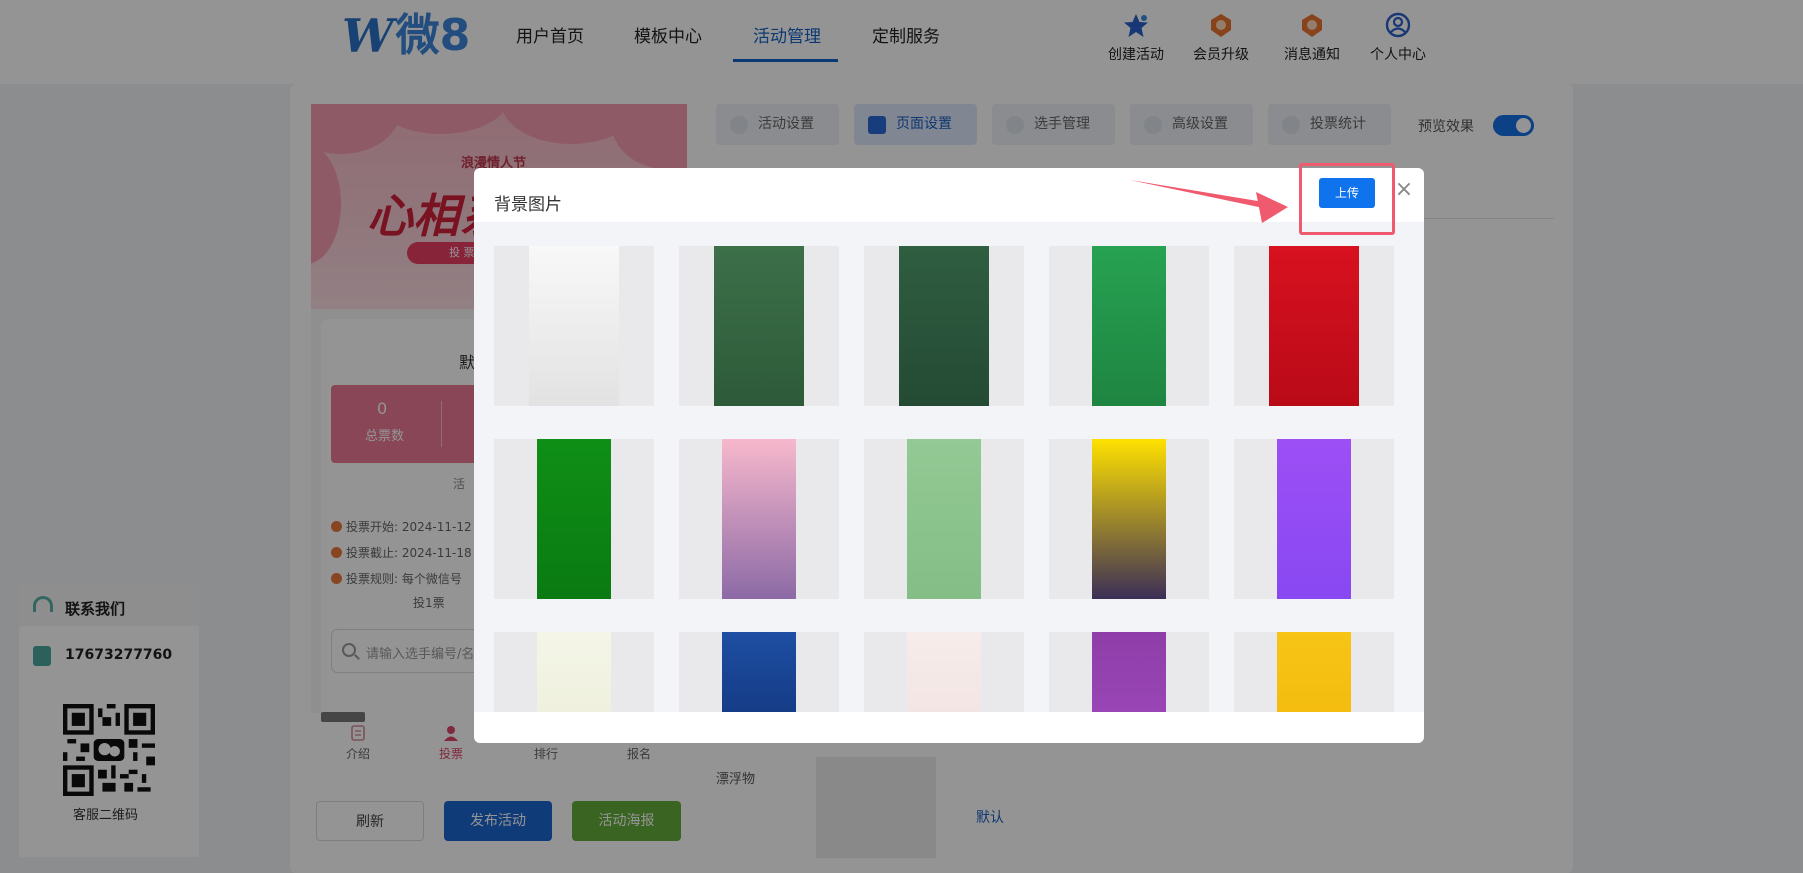 Image resolution: width=1803 pixels, height=873 pixels. I want to click on background-thumb-violet-gradient, so click(1314, 519).